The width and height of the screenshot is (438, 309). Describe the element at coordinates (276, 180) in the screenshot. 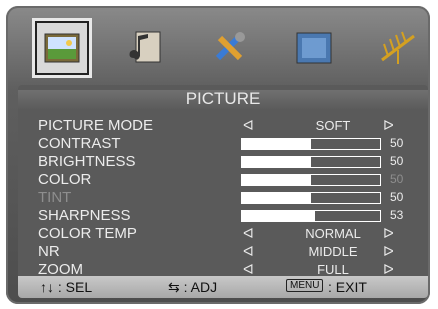

I see `color-slider-fill` at that location.